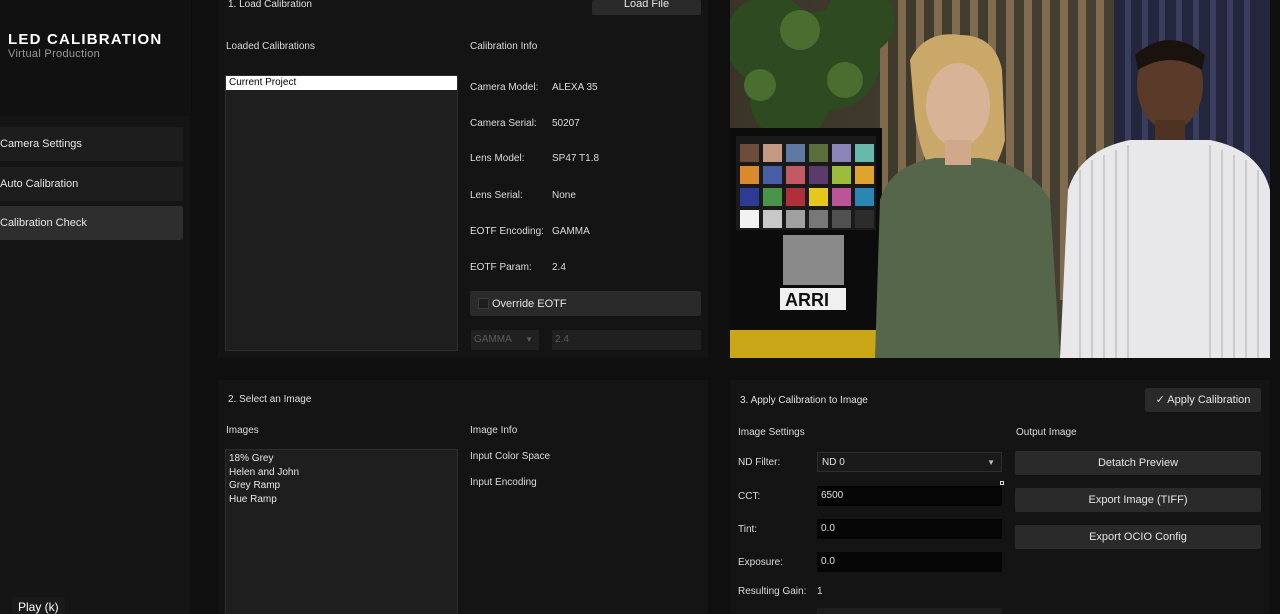 The height and width of the screenshot is (614, 1280). Describe the element at coordinates (341, 83) in the screenshot. I see `list-item: Current Project` at that location.